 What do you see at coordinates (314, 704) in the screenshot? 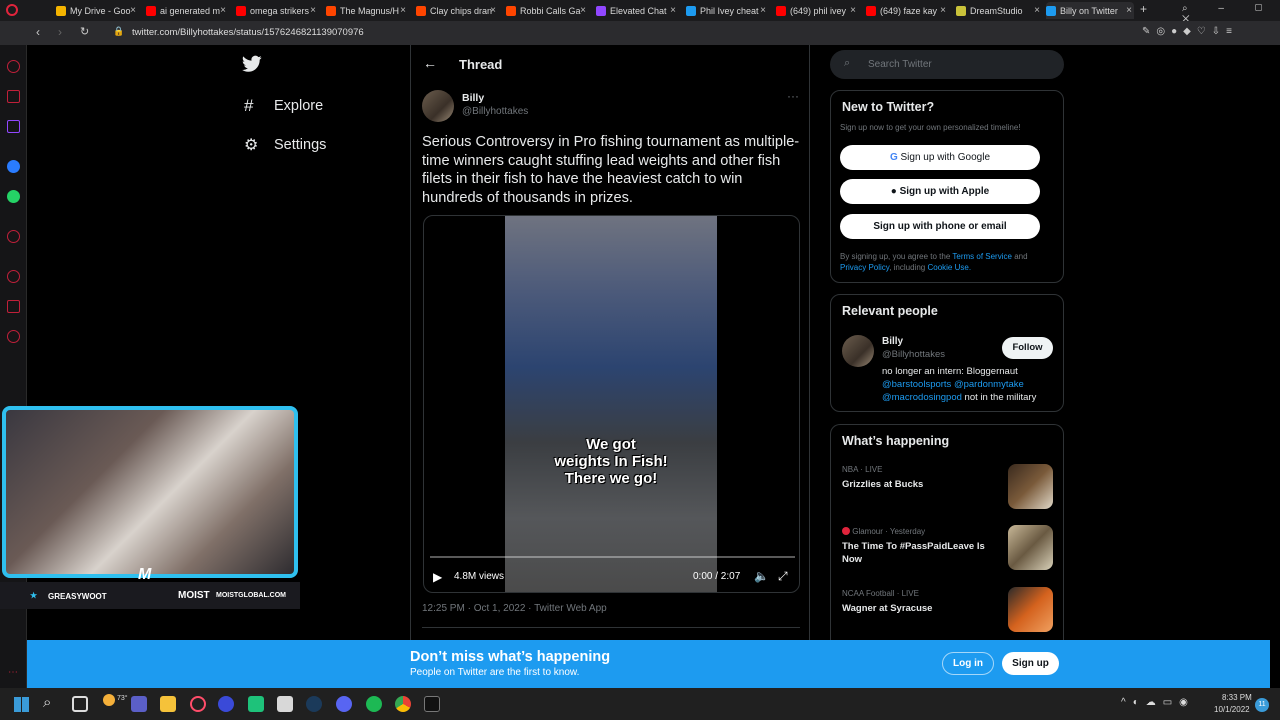
I see `steam-icon` at bounding box center [314, 704].